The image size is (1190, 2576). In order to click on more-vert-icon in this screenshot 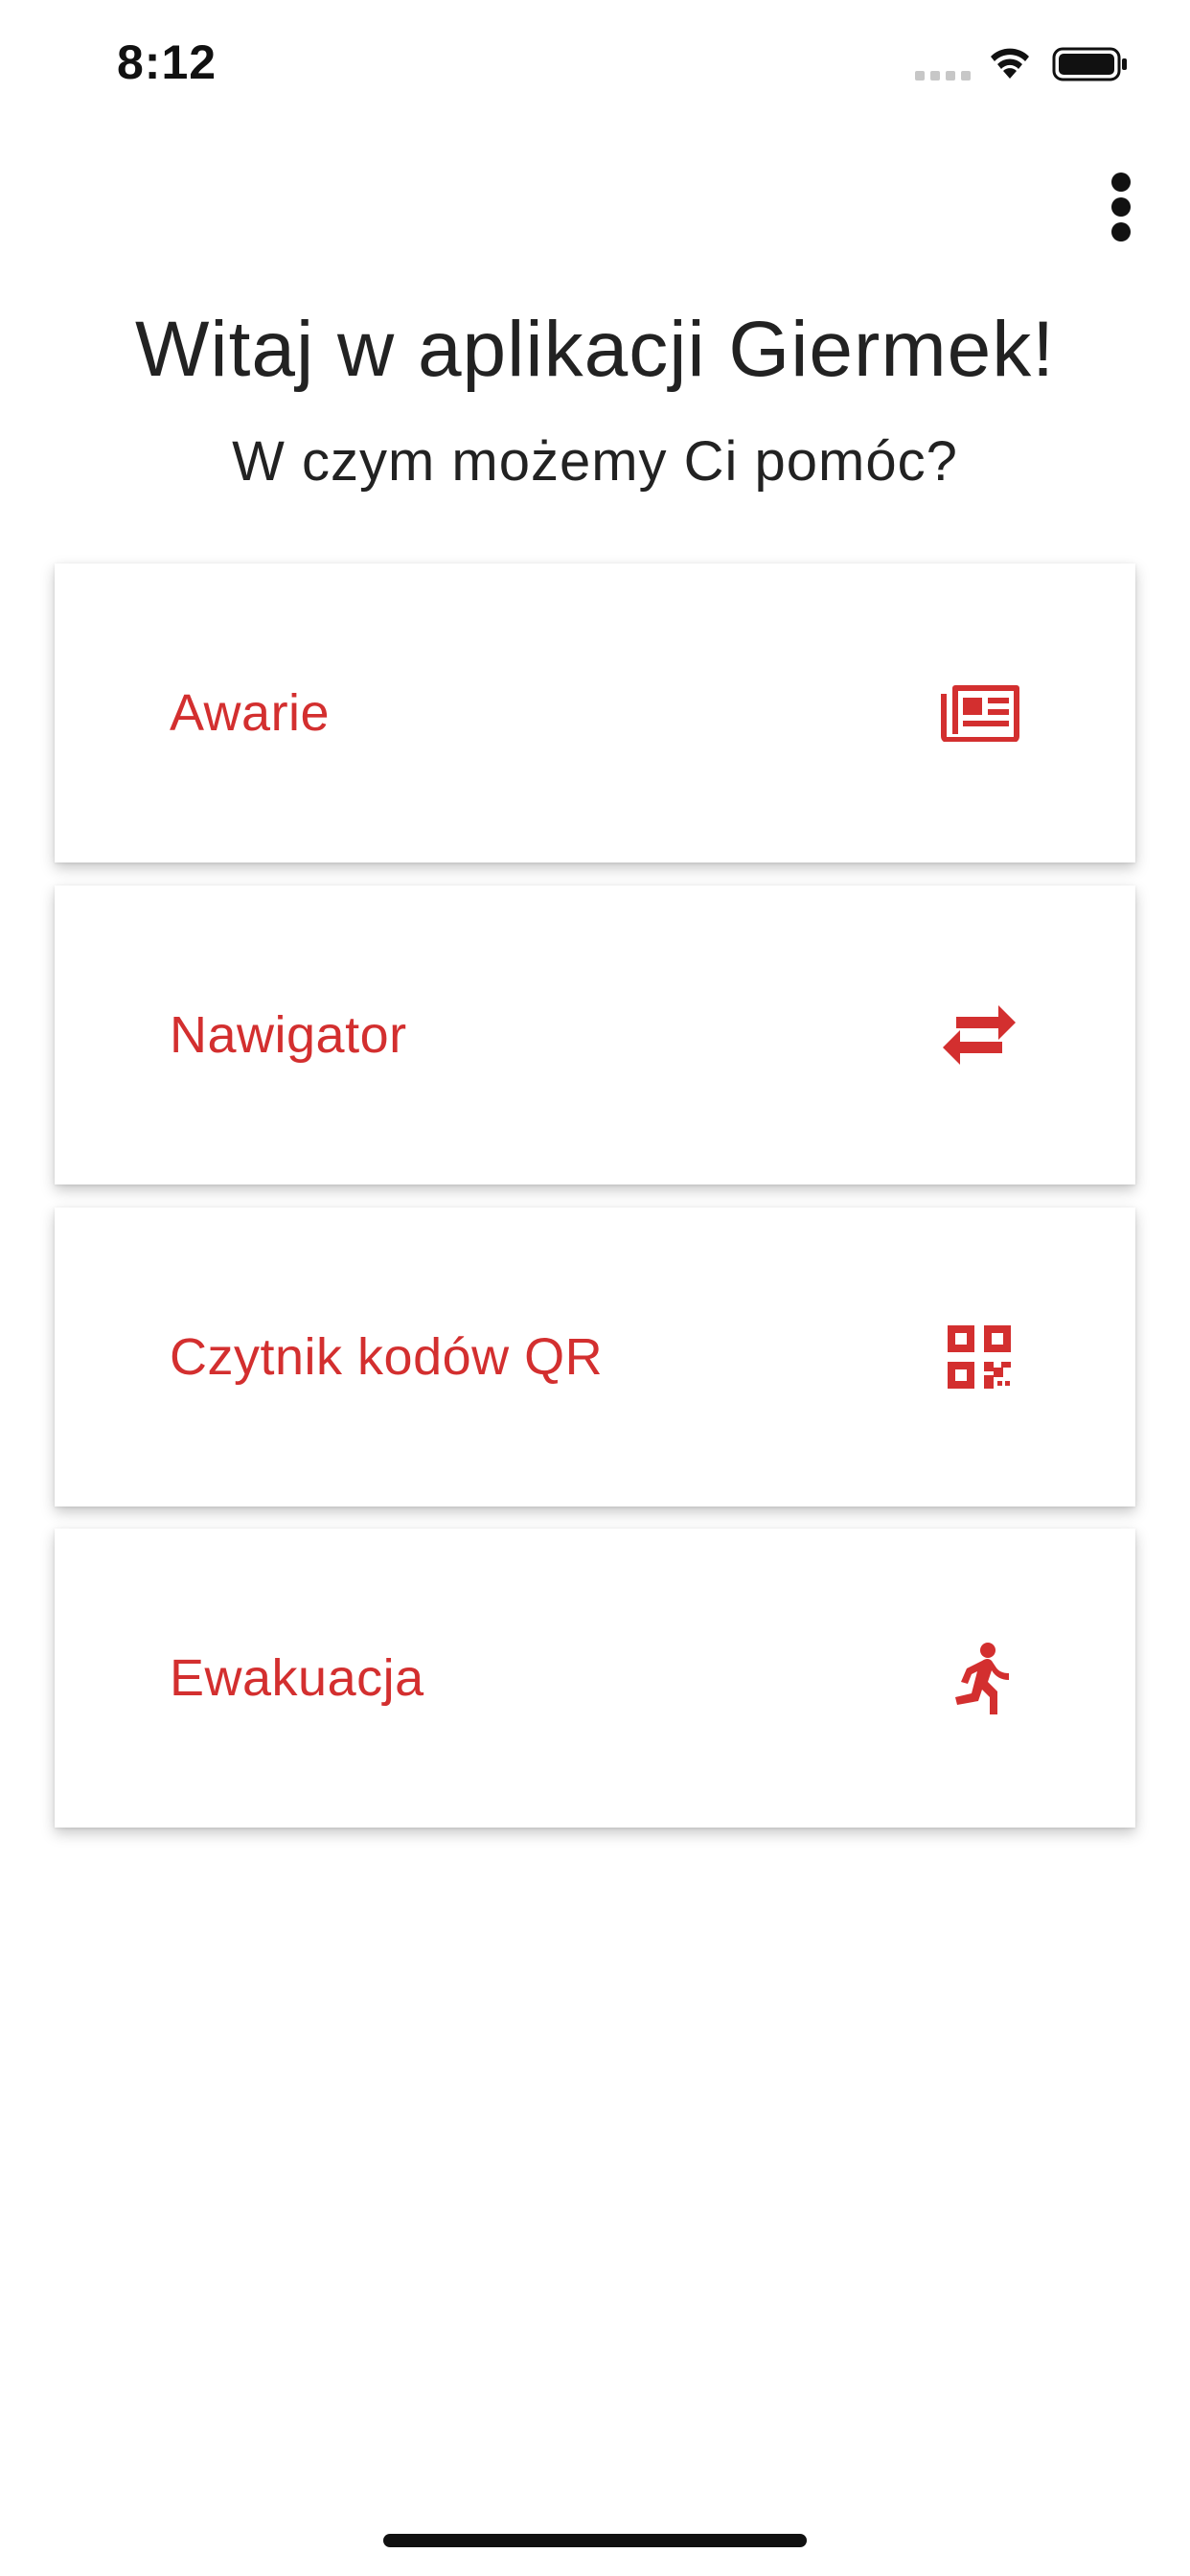, I will do `click(1121, 207)`.